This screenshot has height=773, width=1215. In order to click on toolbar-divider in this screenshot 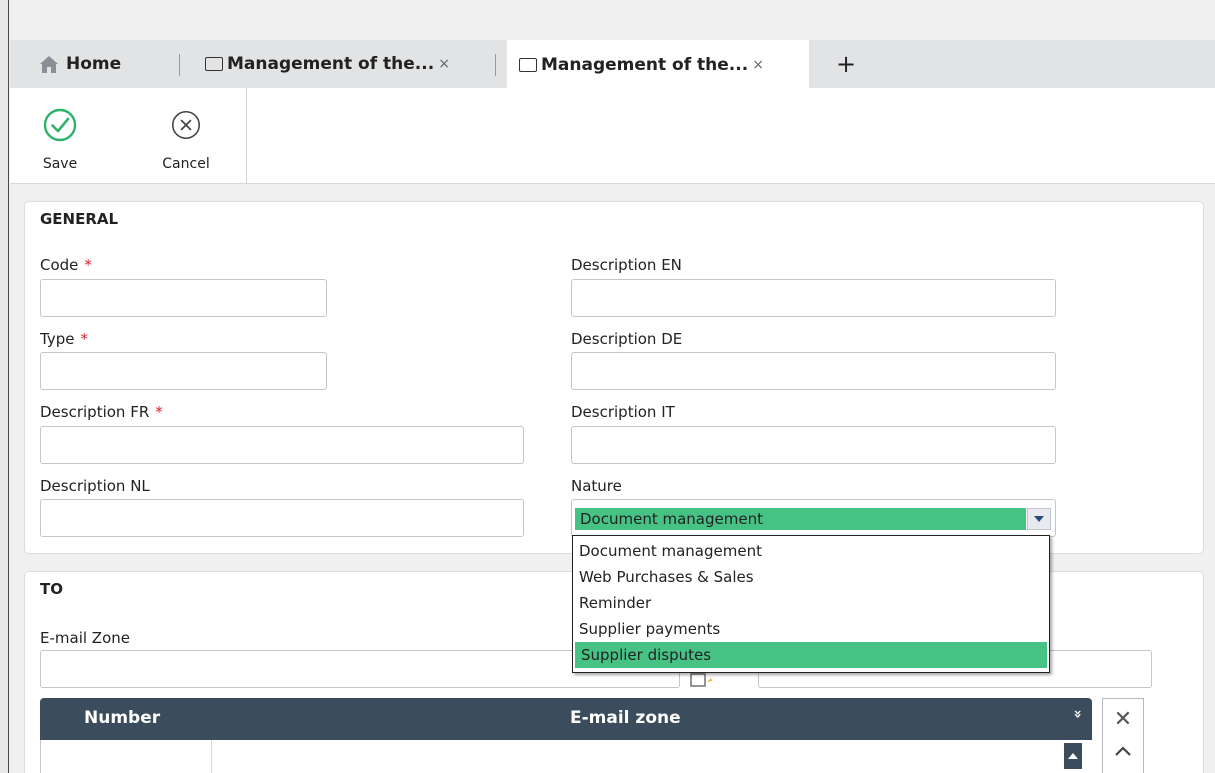, I will do `click(246, 136)`.